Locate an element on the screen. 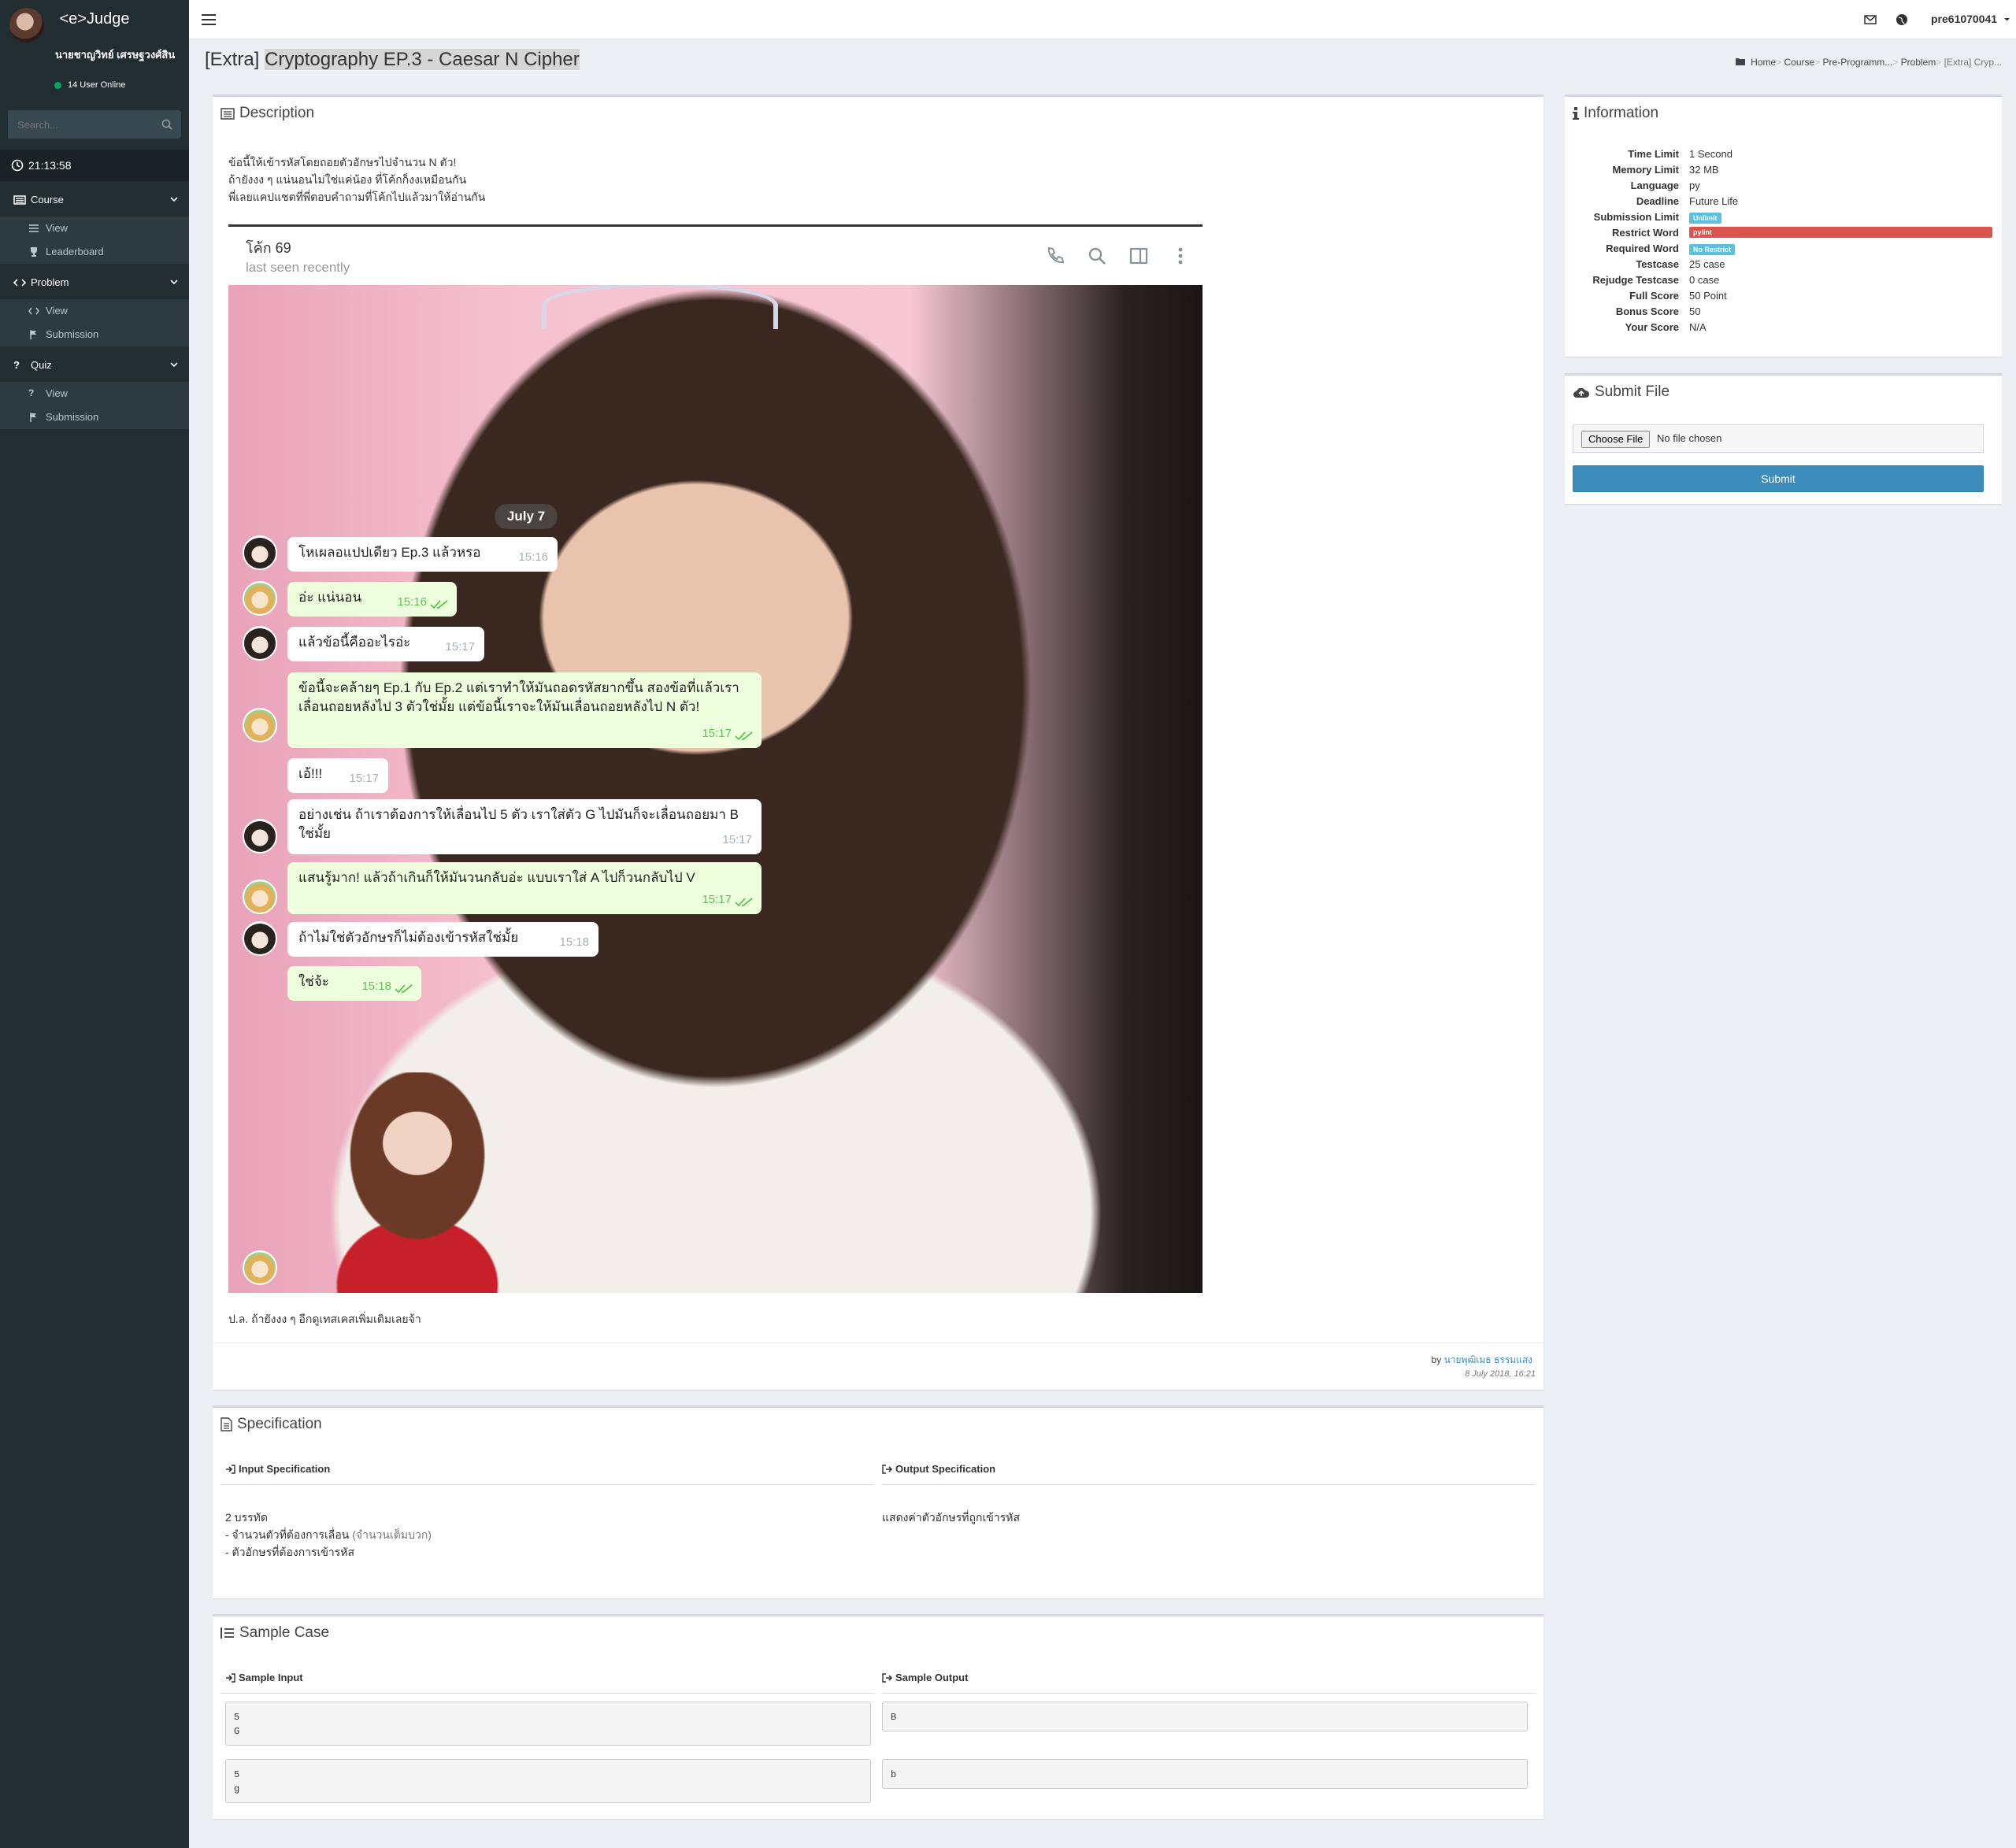 This screenshot has height=1848, width=2016. sidebar-search is located at coordinates (94, 125).